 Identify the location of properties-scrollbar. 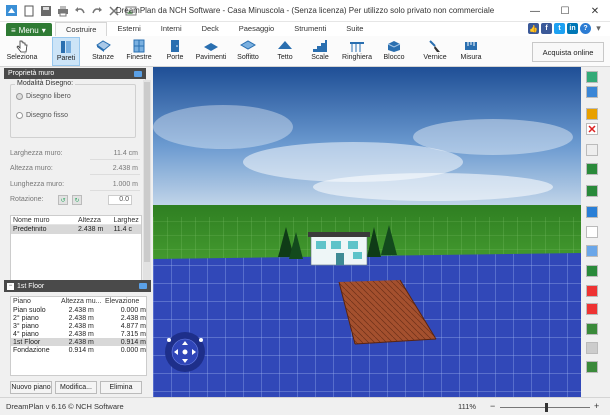
(147, 180).